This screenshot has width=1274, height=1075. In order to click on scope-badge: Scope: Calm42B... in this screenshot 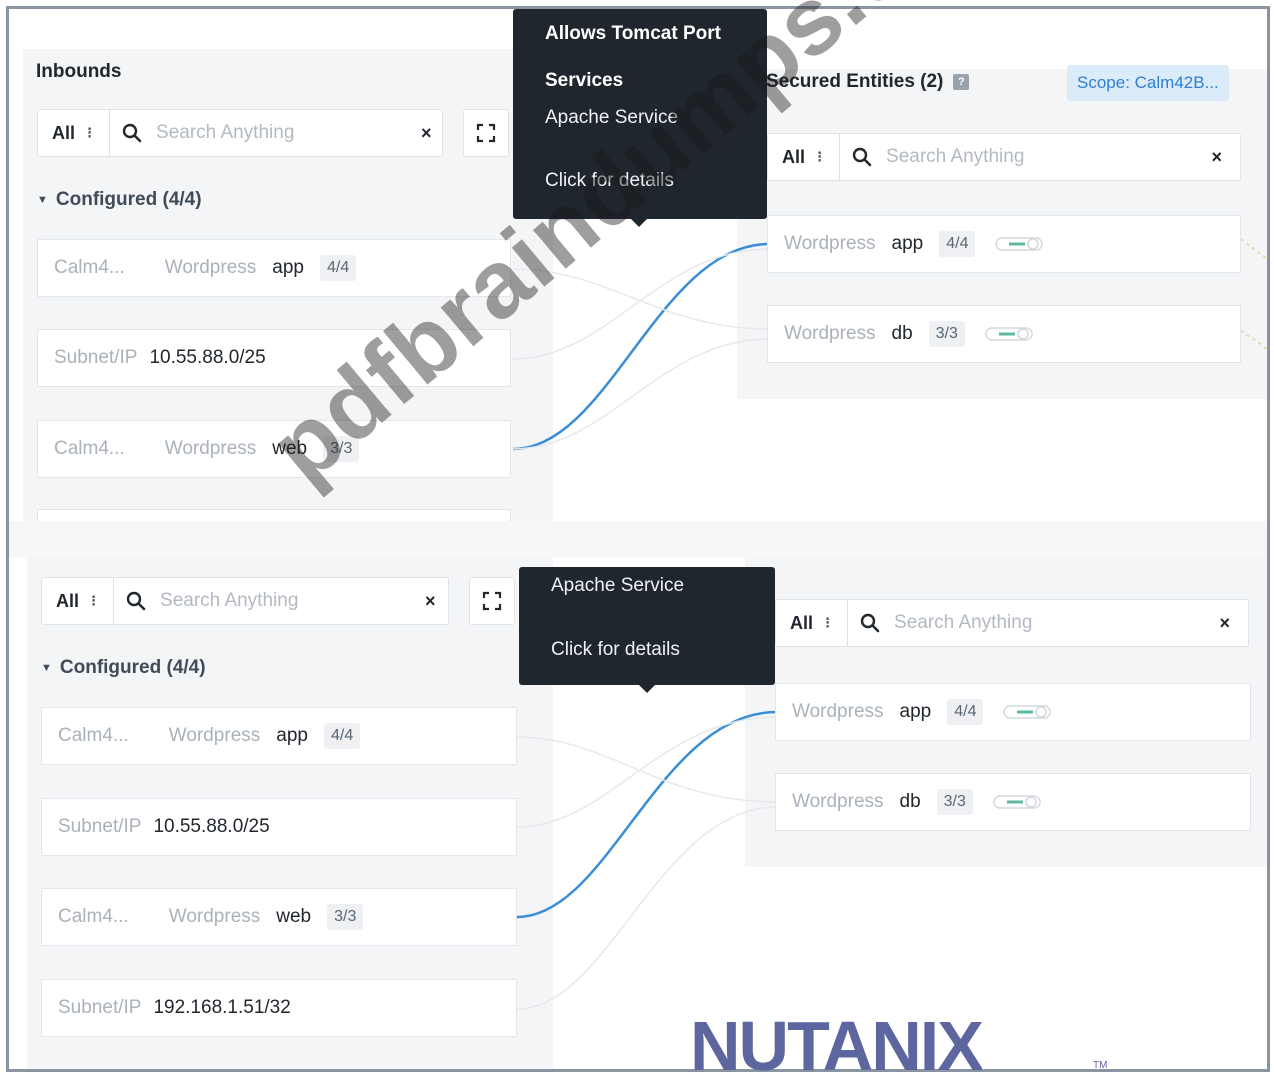, I will do `click(1148, 83)`.